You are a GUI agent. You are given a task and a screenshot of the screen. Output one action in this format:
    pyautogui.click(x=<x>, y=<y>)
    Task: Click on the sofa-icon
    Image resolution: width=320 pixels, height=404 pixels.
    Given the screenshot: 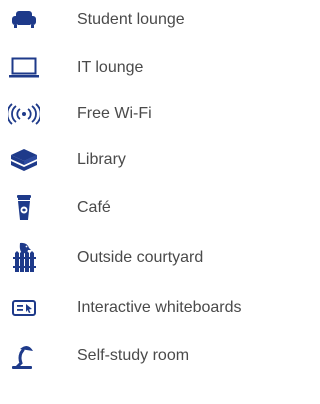 What is the action you would take?
    pyautogui.click(x=24, y=20)
    